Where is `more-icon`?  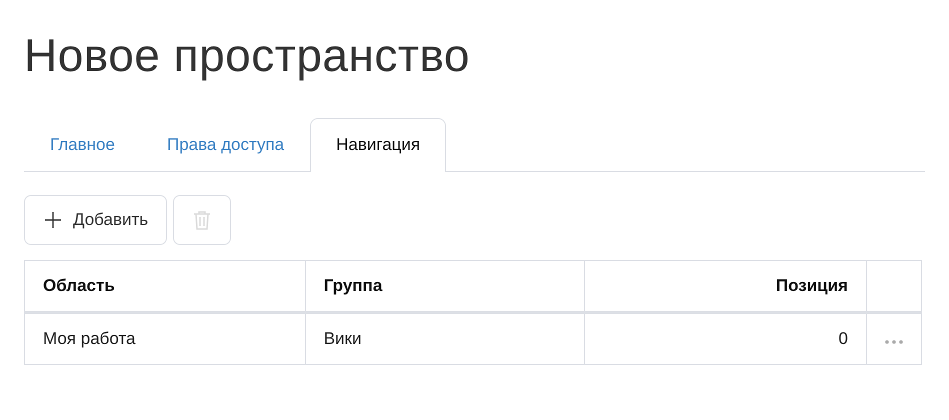 more-icon is located at coordinates (893, 342).